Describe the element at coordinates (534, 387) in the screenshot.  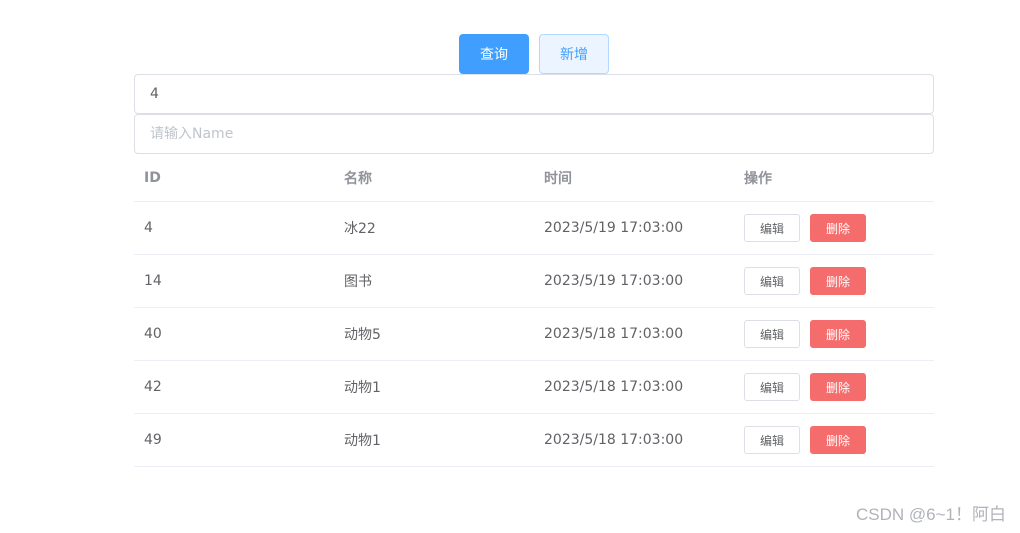
I see `table-row: 42 动物1 2023/5/18 17:03:00 编辑 删除` at that location.